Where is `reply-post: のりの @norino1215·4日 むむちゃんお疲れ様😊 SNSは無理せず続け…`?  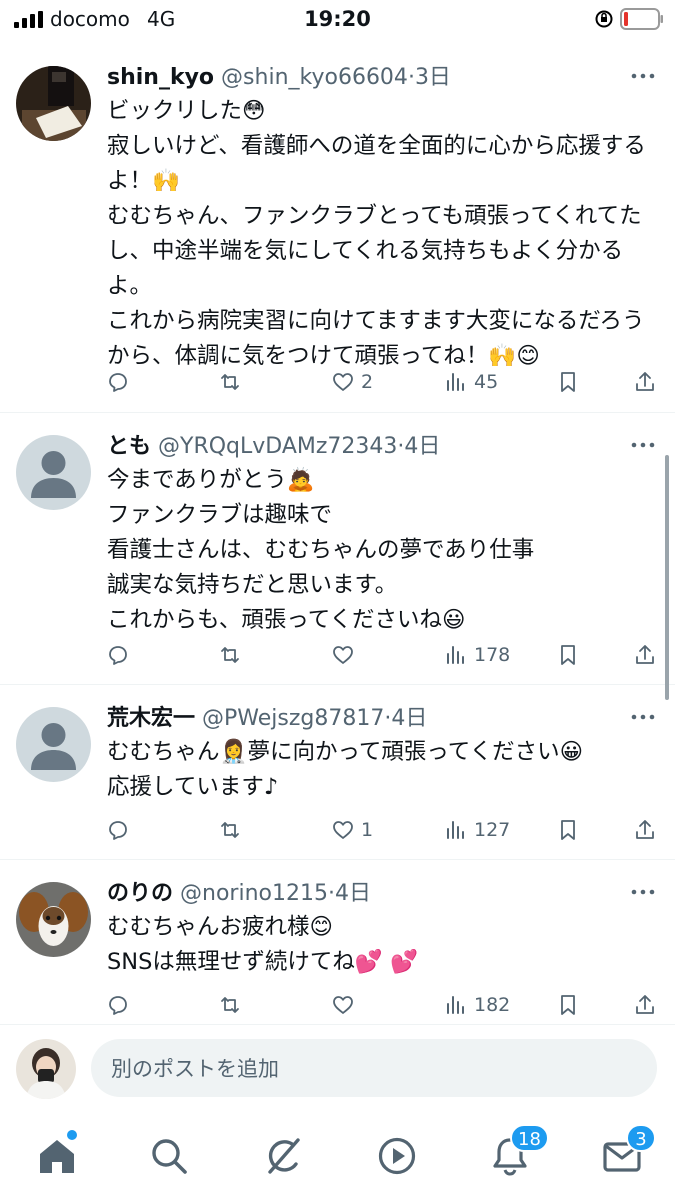
reply-post: のりの @norino1215·4日 むむちゃんお疲れ様😊 SNSは無理せず続け… is located at coordinates (337, 942).